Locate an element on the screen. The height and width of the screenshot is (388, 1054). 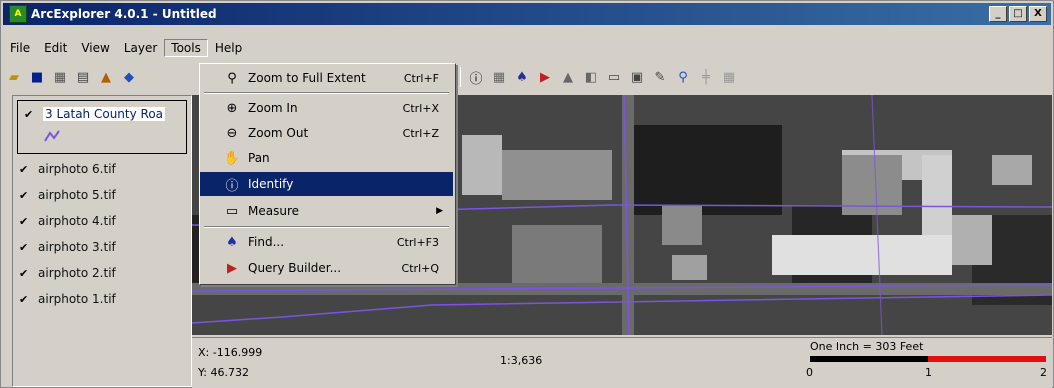
menu-bar: File Edit View Layer Tools Help is located at coordinates (126, 48).